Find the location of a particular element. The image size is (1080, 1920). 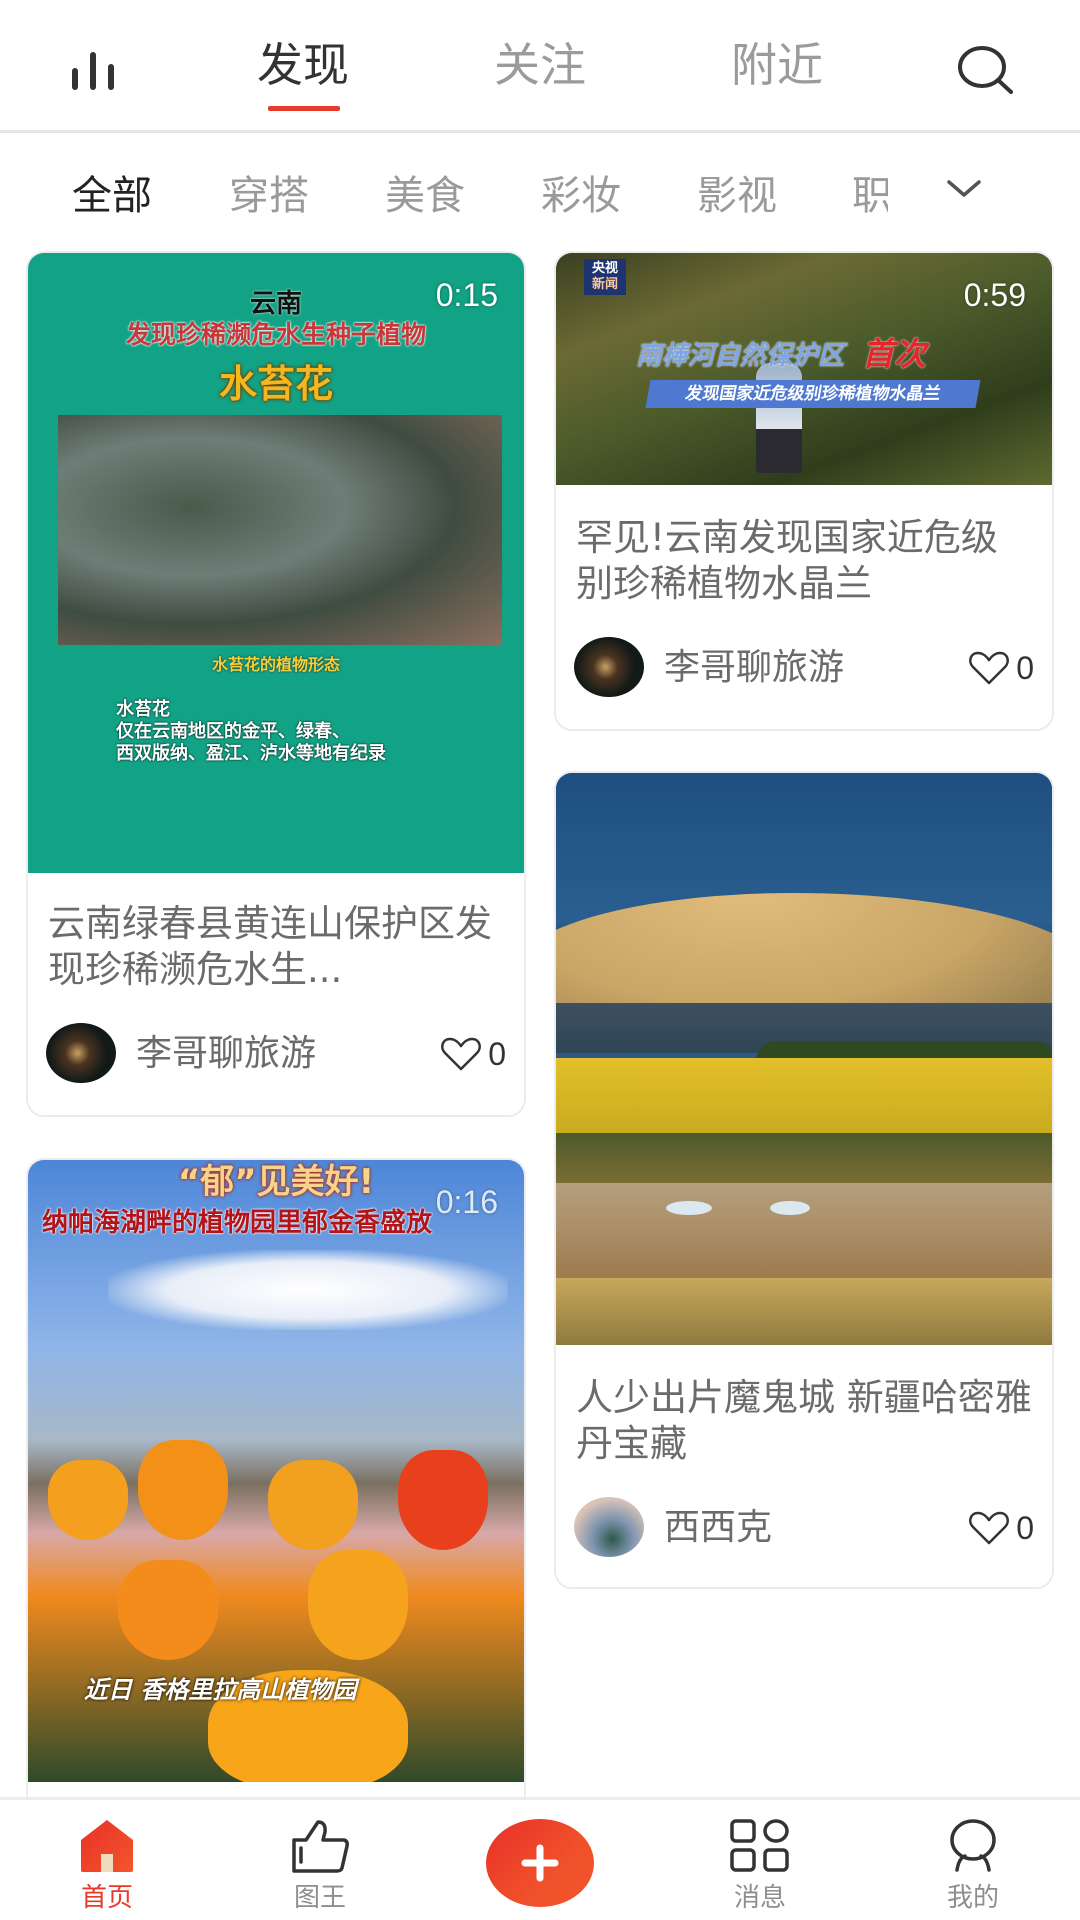

video-thumbnail: 央视 新闻 南棒河自然保护区 首次 发现国家近危级别珍稀植物水晶兰 0:59 is located at coordinates (804, 369).